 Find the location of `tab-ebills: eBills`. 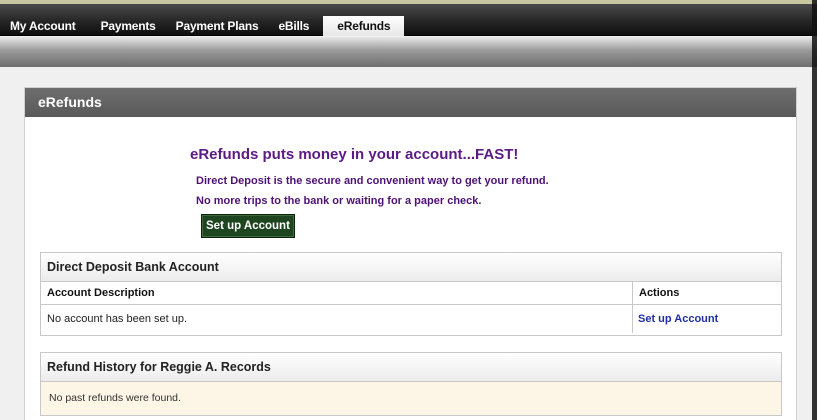

tab-ebills: eBills is located at coordinates (293, 26).